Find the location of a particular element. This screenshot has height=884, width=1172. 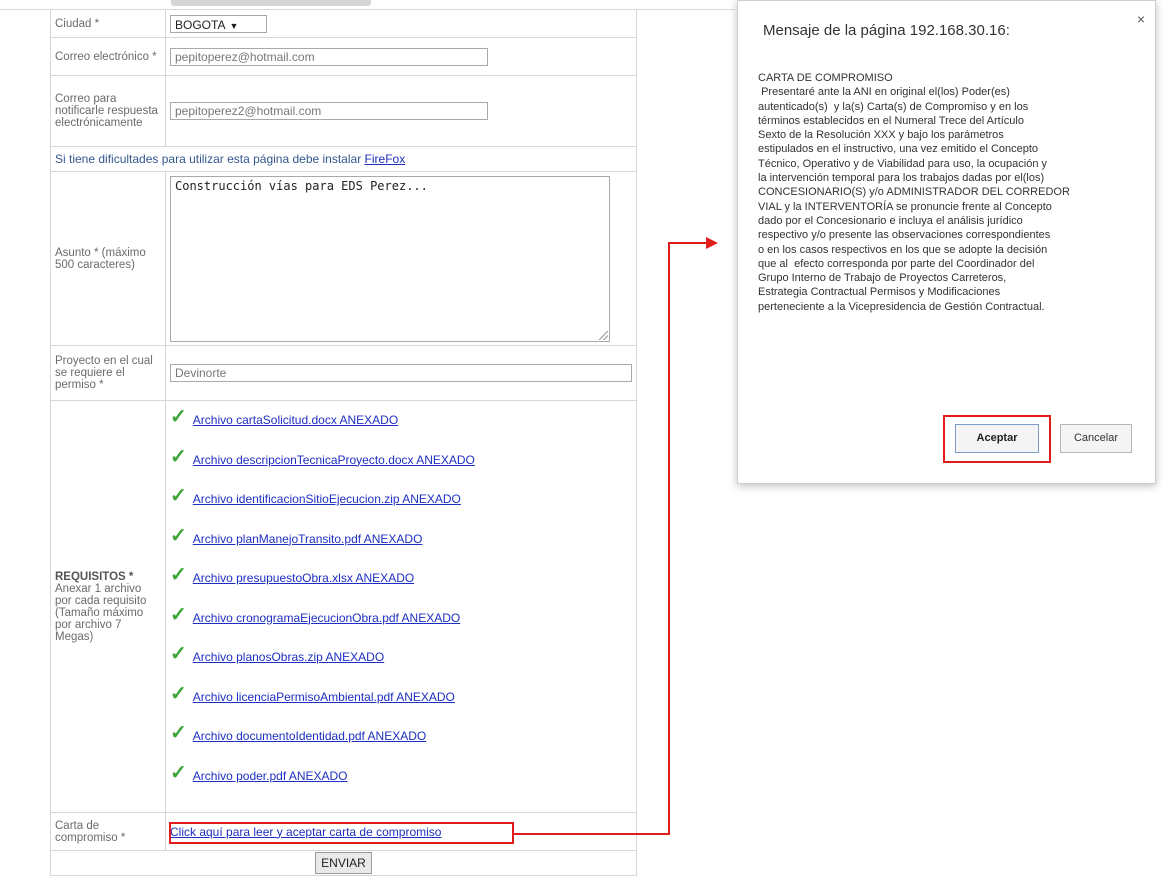

attached-file-item: ✓ Archivo presupuestoObra.xlsx ANEXADO is located at coordinates (401, 585).